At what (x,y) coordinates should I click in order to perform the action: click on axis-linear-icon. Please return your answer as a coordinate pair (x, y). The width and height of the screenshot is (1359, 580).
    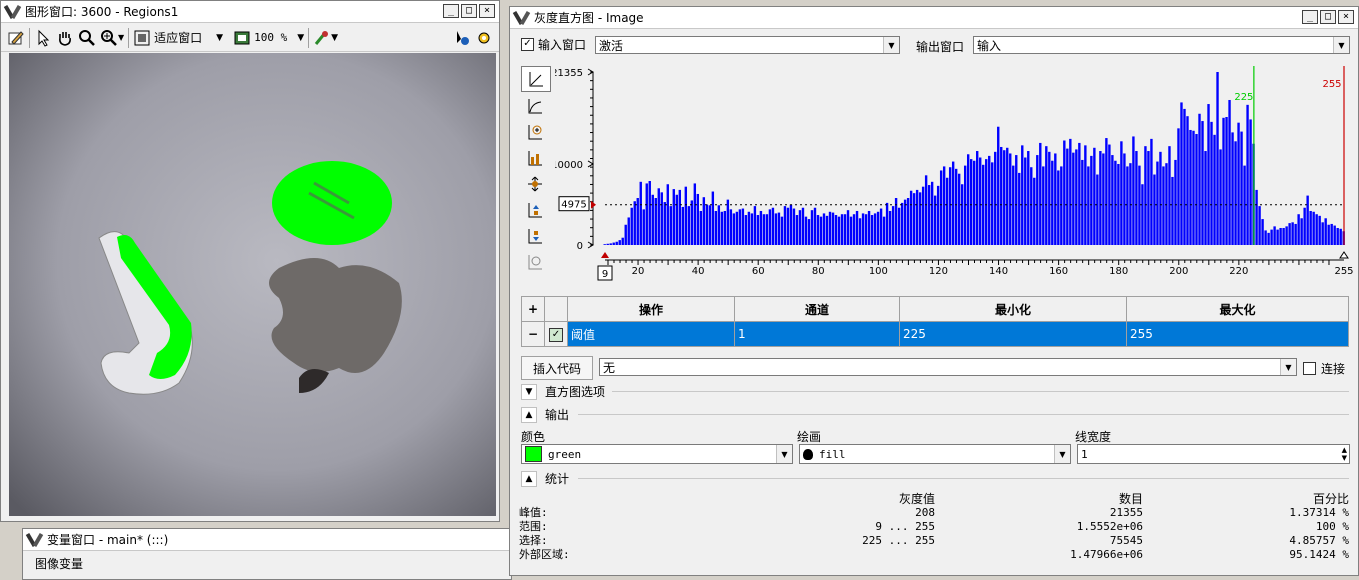
    Looking at the image, I should click on (536, 79).